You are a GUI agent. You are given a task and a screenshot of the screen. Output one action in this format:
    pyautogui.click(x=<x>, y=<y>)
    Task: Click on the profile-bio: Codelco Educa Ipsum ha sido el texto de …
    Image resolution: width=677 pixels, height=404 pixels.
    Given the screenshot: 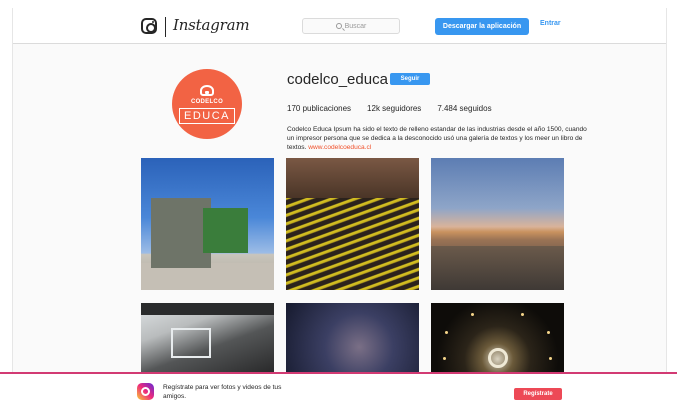 What is the action you would take?
    pyautogui.click(x=437, y=139)
    